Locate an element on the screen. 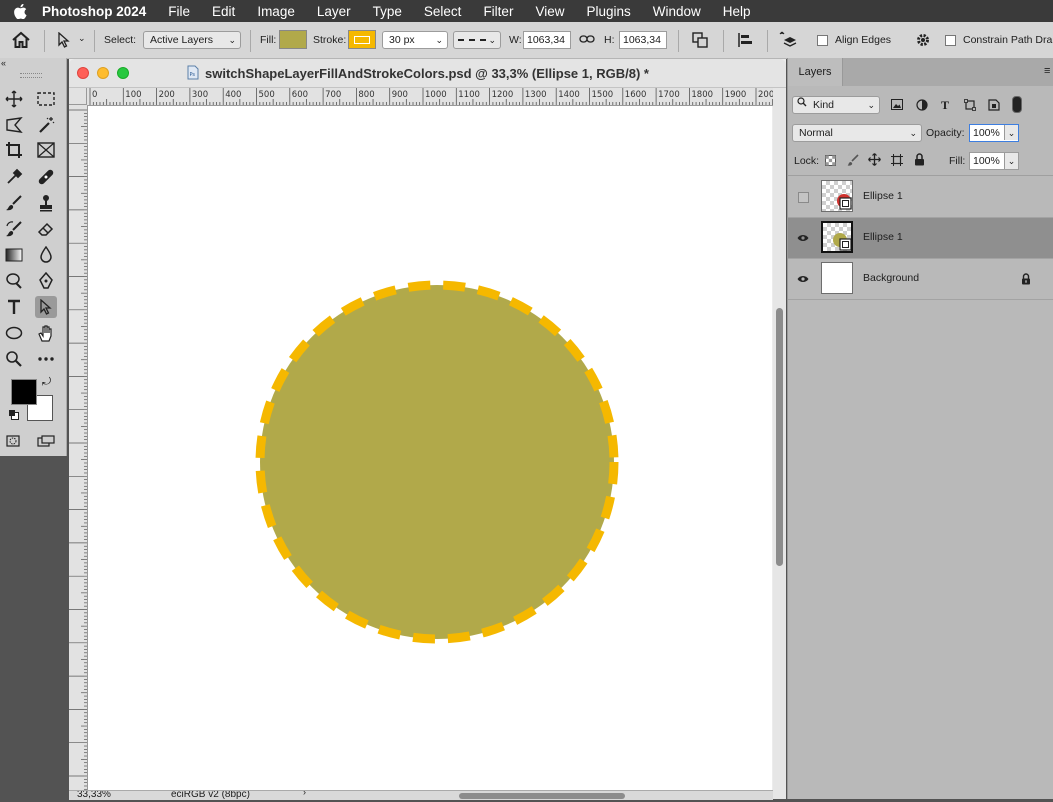  collapse-arrows-icon: « is located at coordinates (3, 63).